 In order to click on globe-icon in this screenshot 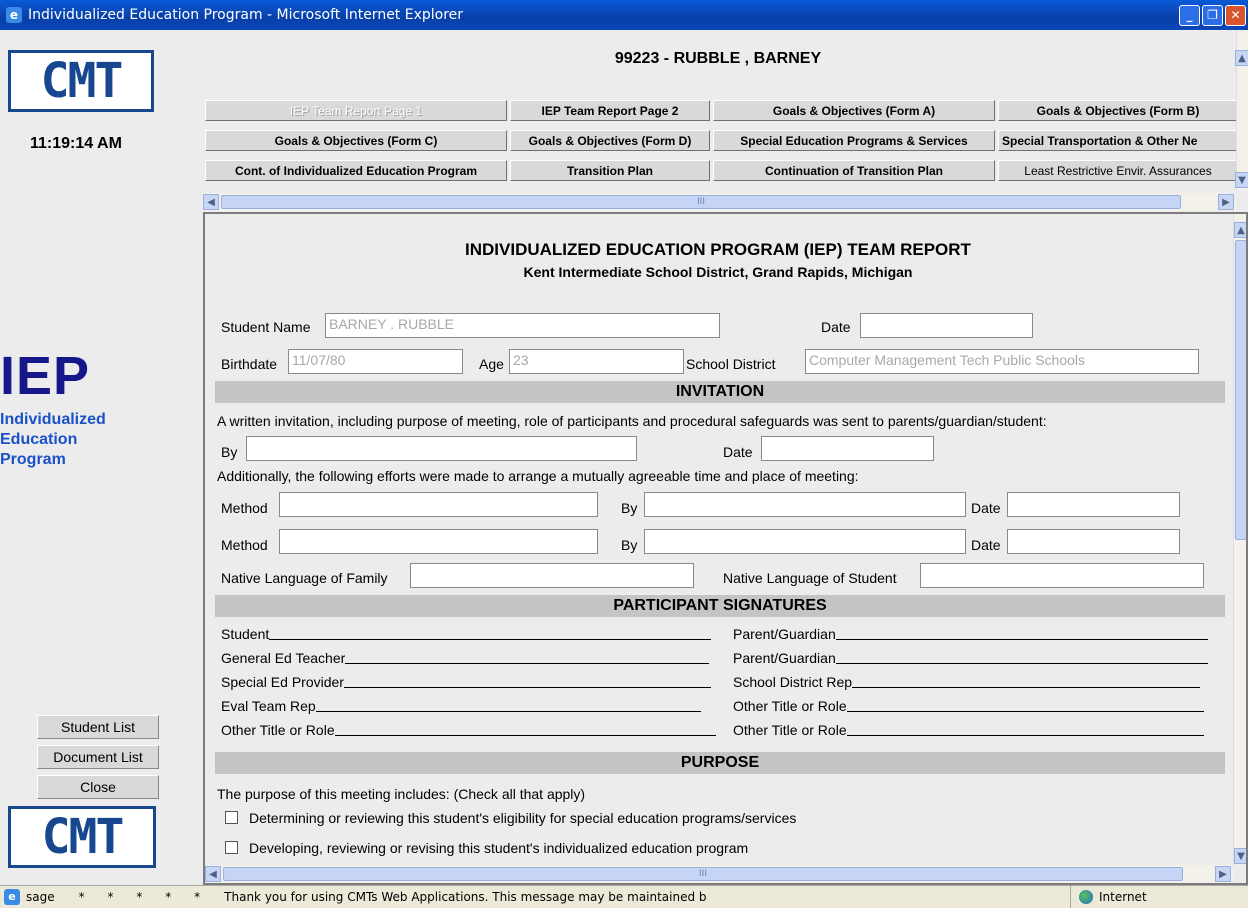, I will do `click(1086, 897)`.